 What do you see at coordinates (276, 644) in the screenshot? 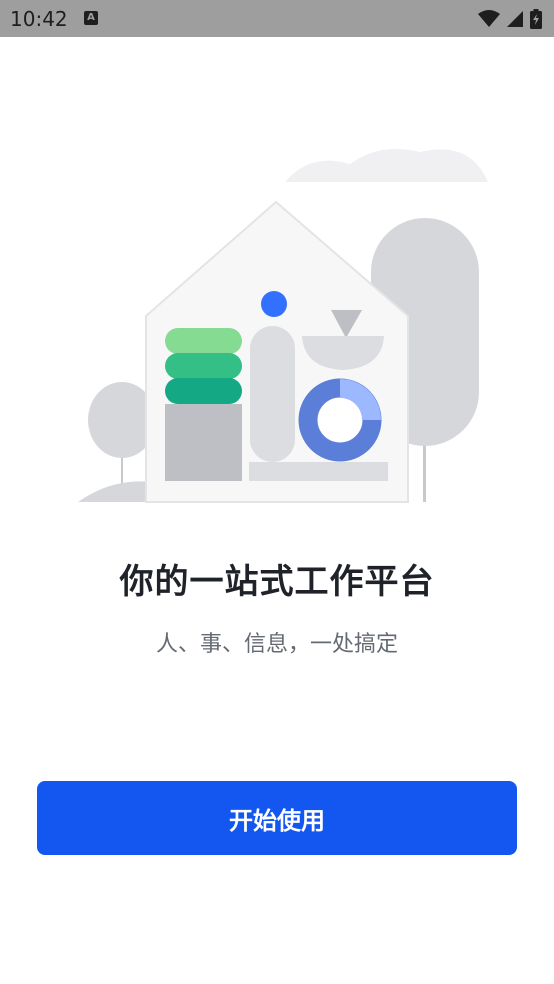
I see `page-subtitle: 人、事、信息，一处搞定` at bounding box center [276, 644].